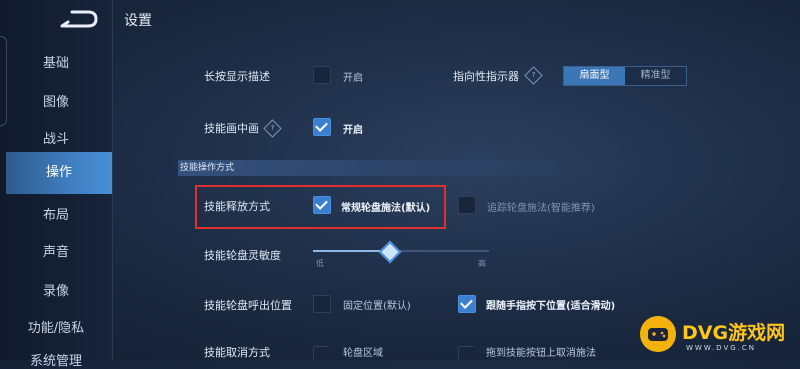 This screenshot has width=800, height=369. I want to click on watermark-brand: DVG游戏网, so click(734, 333).